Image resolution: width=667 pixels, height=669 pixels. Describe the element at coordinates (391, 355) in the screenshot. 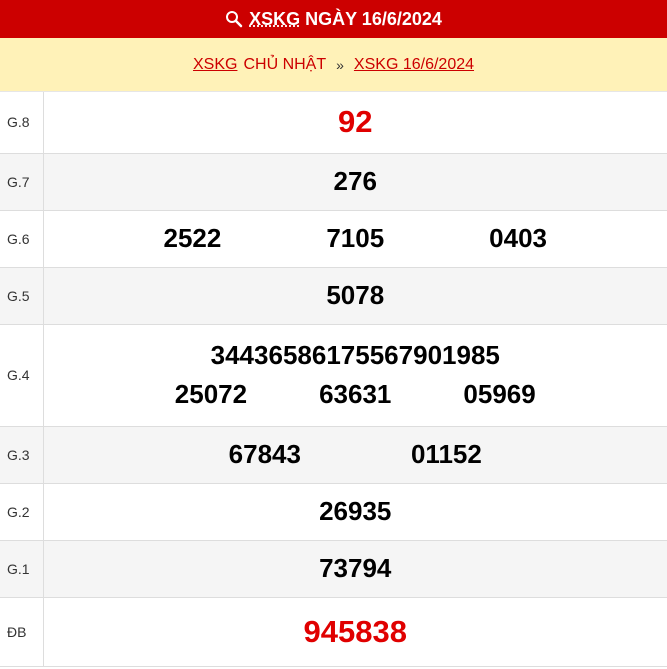

I see `prize-number: 55679` at that location.